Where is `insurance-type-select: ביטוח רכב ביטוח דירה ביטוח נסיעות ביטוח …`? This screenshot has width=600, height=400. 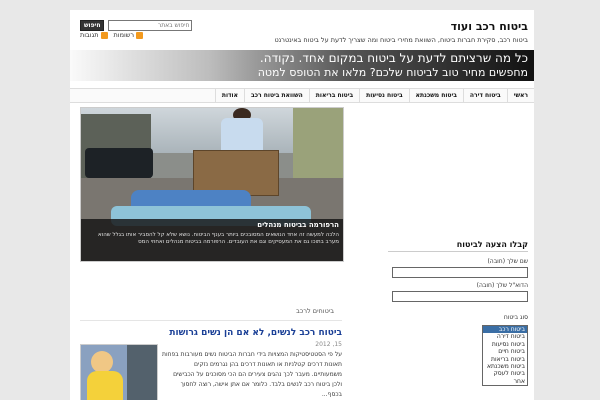
insurance-type-select: ביטוח רכב ביטוח דירה ביטוח נסיעות ביטוח … is located at coordinates (505, 356).